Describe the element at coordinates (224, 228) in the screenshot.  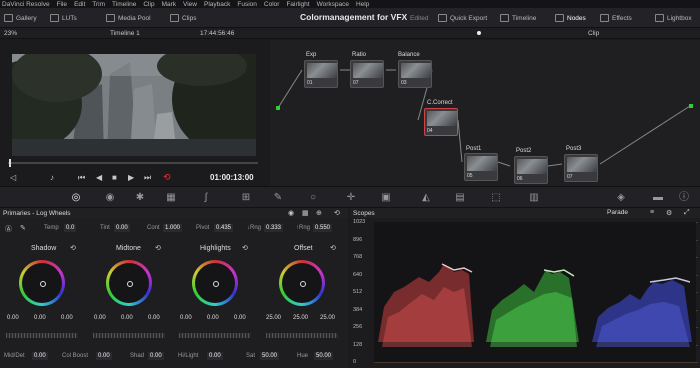
I see `pivot-value: 0.435` at that location.